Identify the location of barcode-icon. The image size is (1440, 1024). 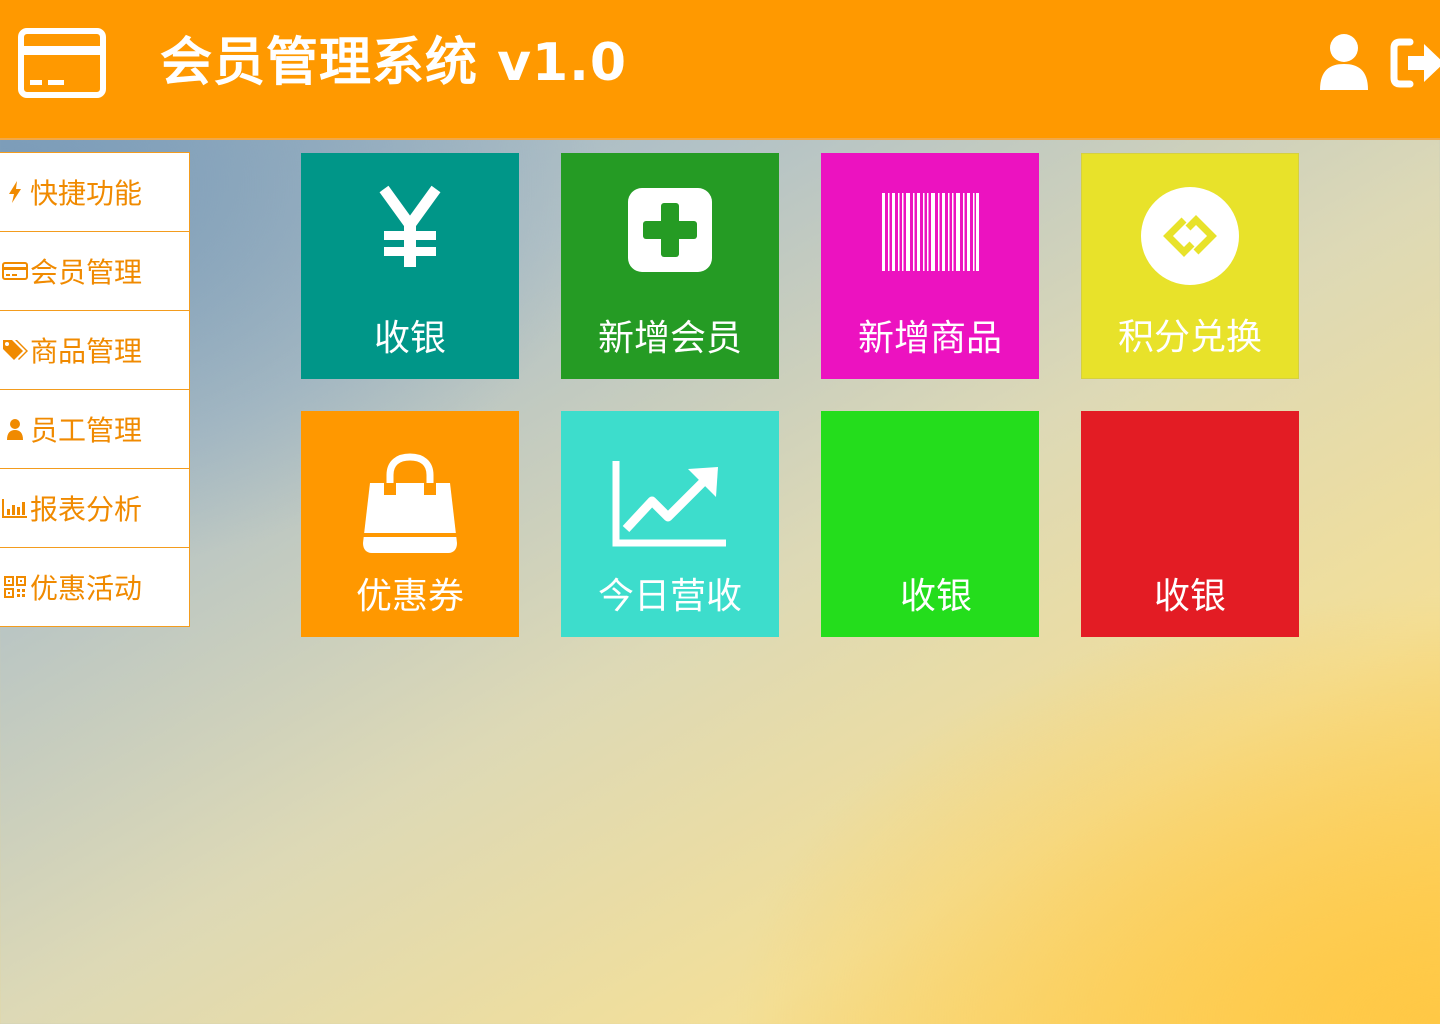
(930, 232).